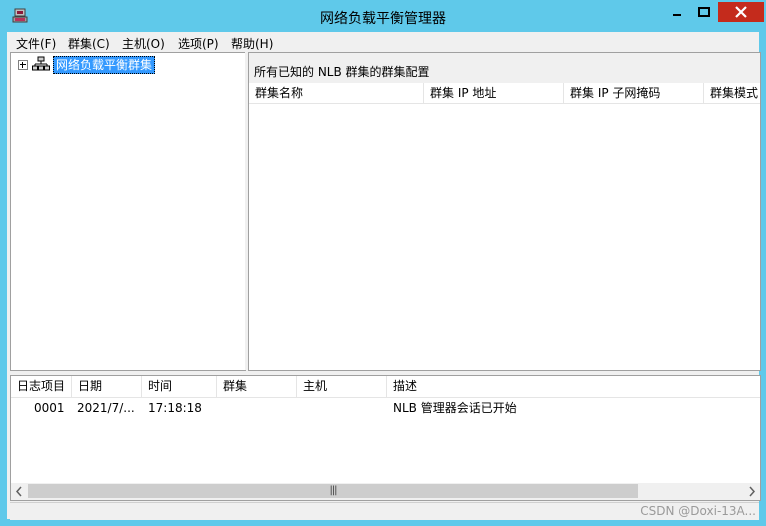 Image resolution: width=766 pixels, height=526 pixels. What do you see at coordinates (104, 65) in the screenshot?
I see `tree-root-label: 网络负载平衡群集` at bounding box center [104, 65].